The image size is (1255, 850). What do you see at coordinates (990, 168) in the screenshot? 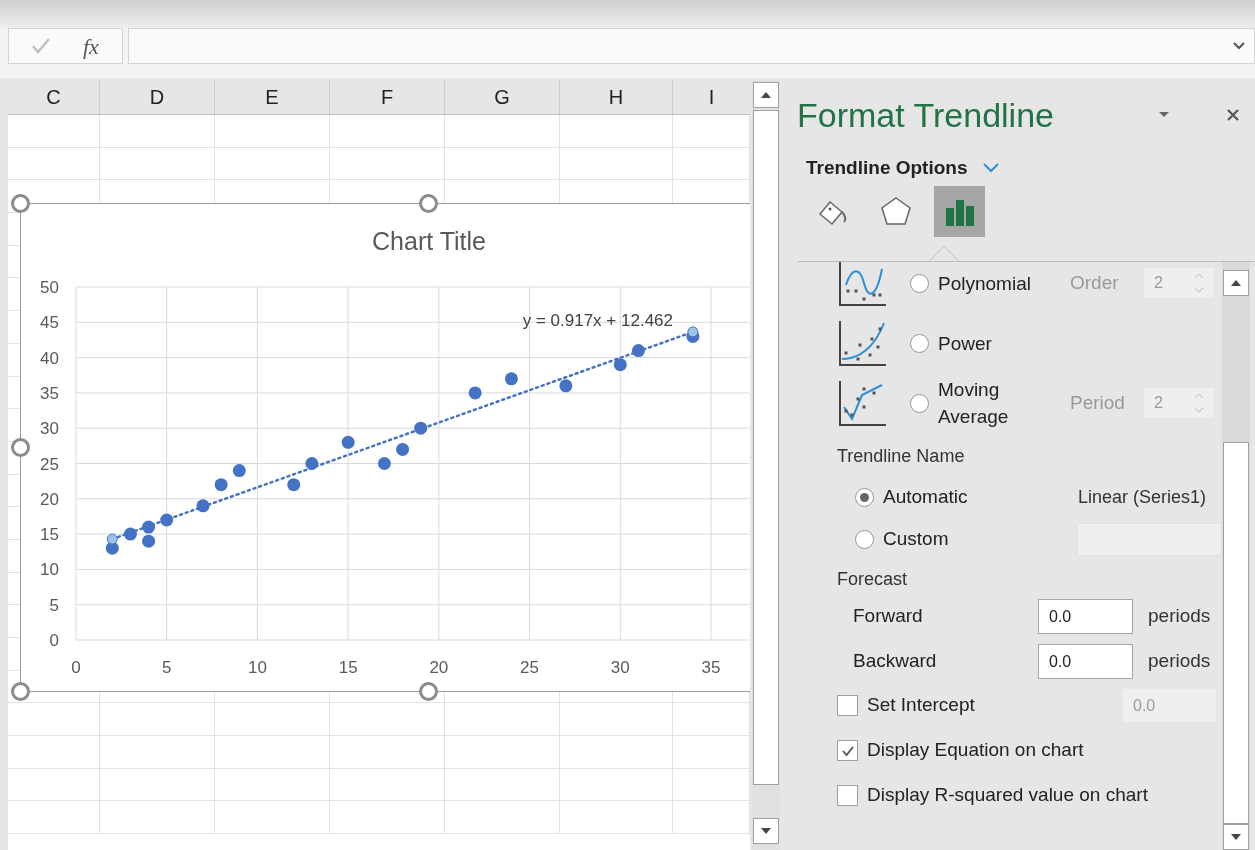
I see `chevron-down-icon` at bounding box center [990, 168].